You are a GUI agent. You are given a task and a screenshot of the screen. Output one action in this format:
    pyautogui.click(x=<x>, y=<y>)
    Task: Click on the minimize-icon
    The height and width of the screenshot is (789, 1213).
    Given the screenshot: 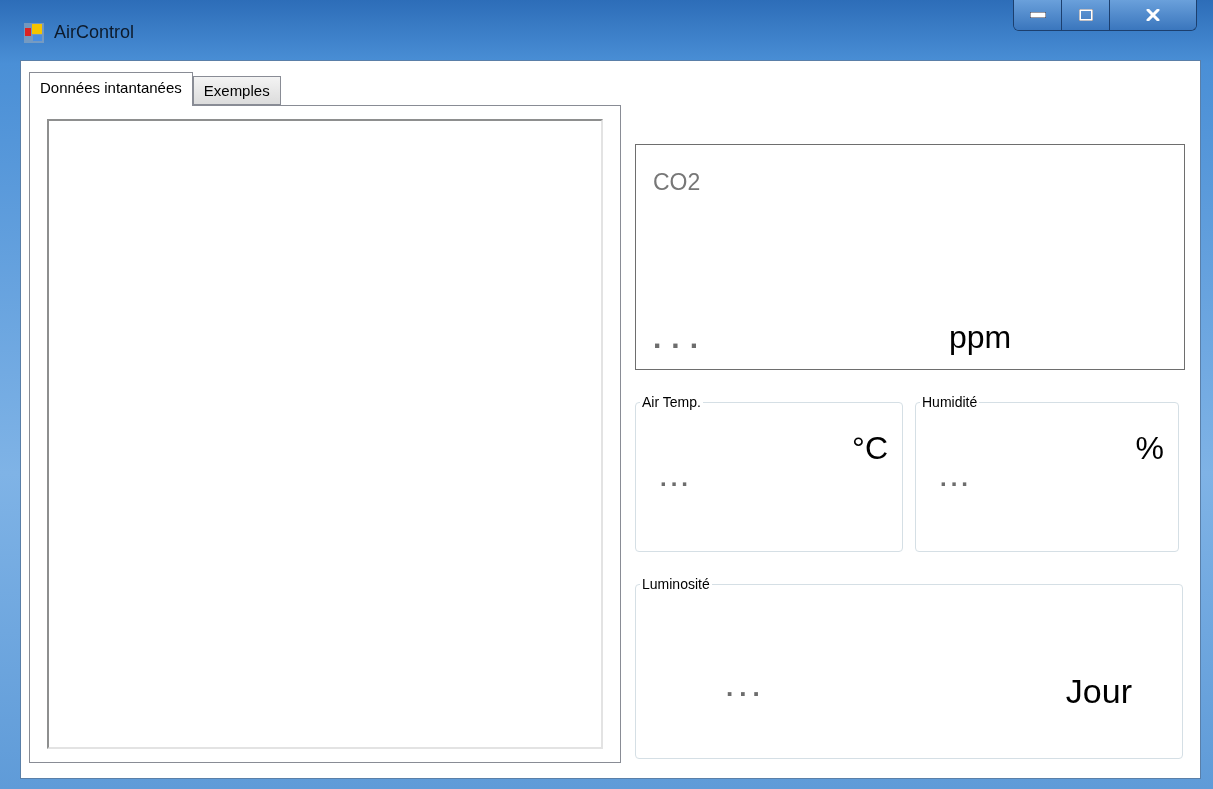 What is the action you would take?
    pyautogui.click(x=1037, y=15)
    